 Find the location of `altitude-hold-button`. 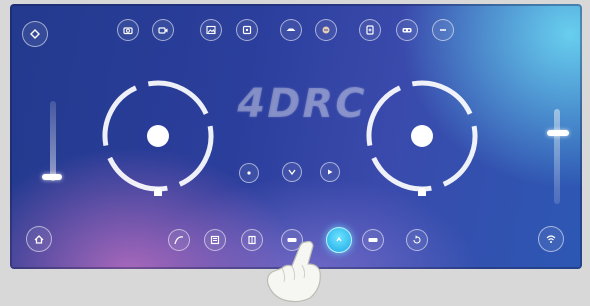

altitude-hold-button is located at coordinates (339, 240).